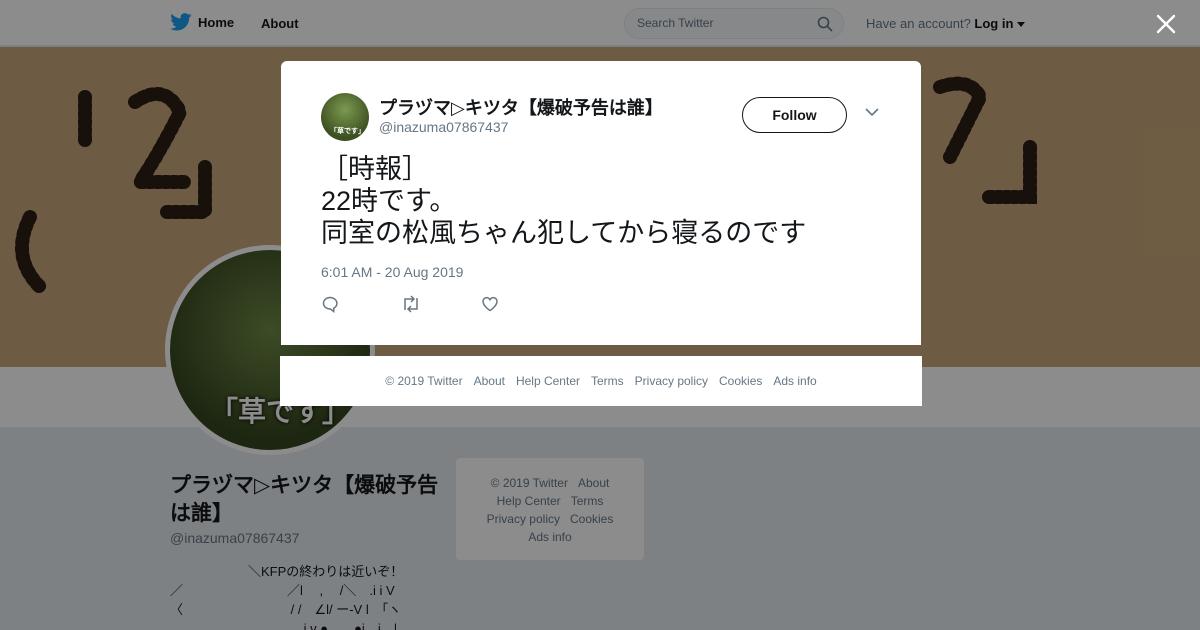  Describe the element at coordinates (521, 305) in the screenshot. I see `like-button` at that location.